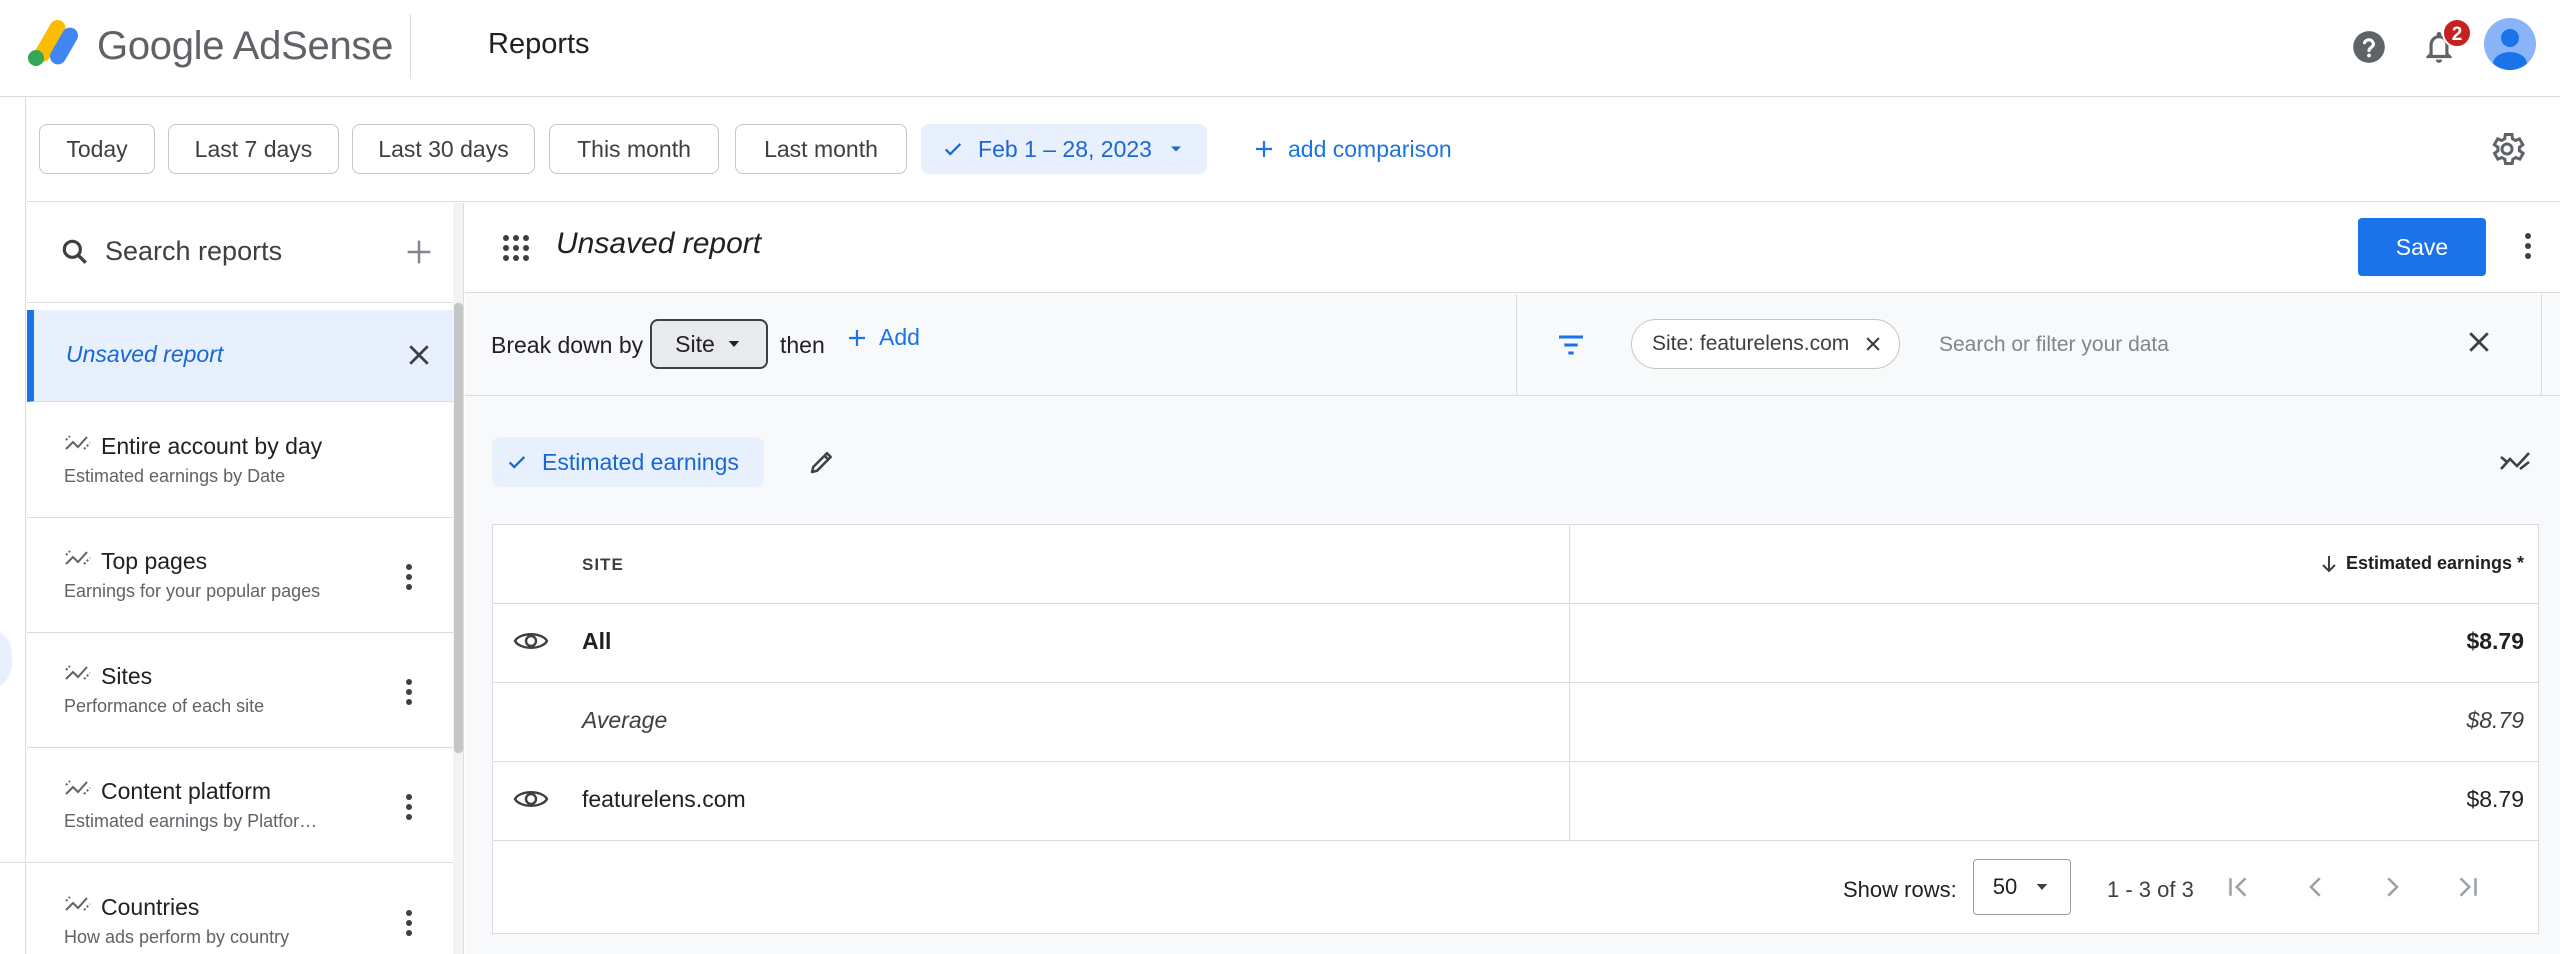 This screenshot has height=954, width=2560. I want to click on top-app-bar: Google AdSense Reports 2, so click(1280, 48).